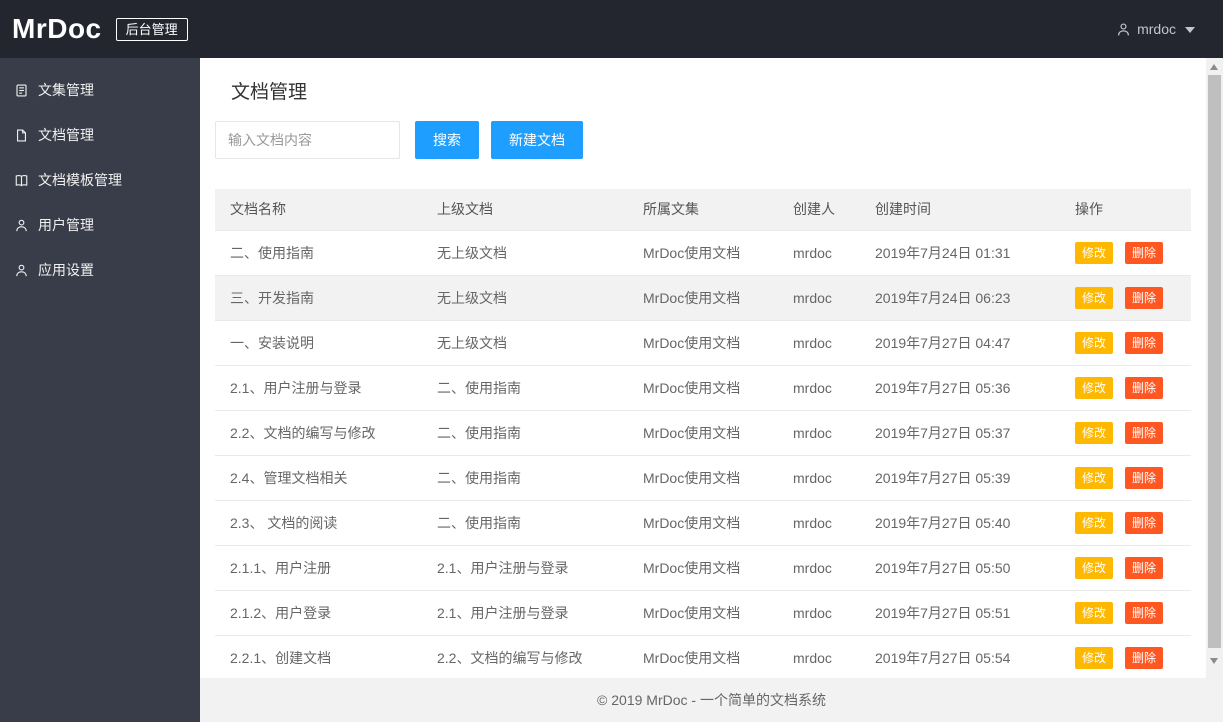 This screenshot has width=1223, height=722. Describe the element at coordinates (318, 658) in the screenshot. I see `cell-doc-name: 2.2.1、创建文档` at that location.